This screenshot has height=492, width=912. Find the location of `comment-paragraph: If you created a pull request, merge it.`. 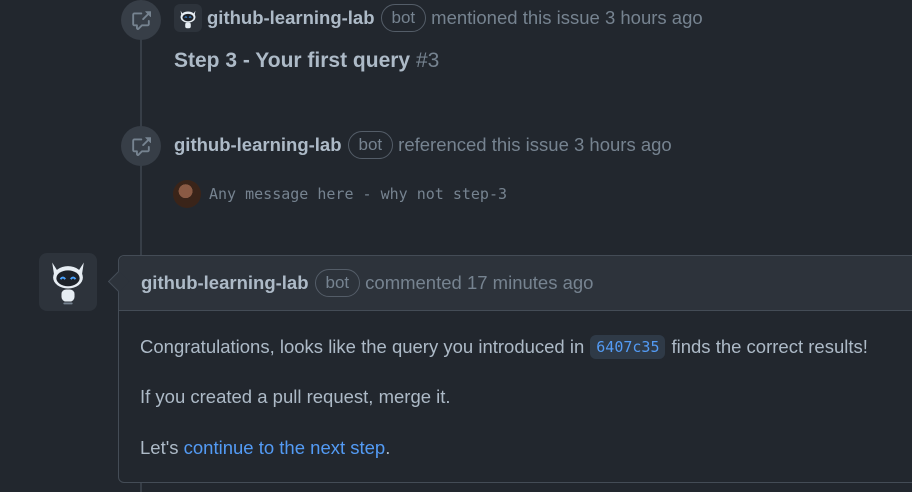

comment-paragraph: If you created a pull request, merge it. is located at coordinates (295, 396).